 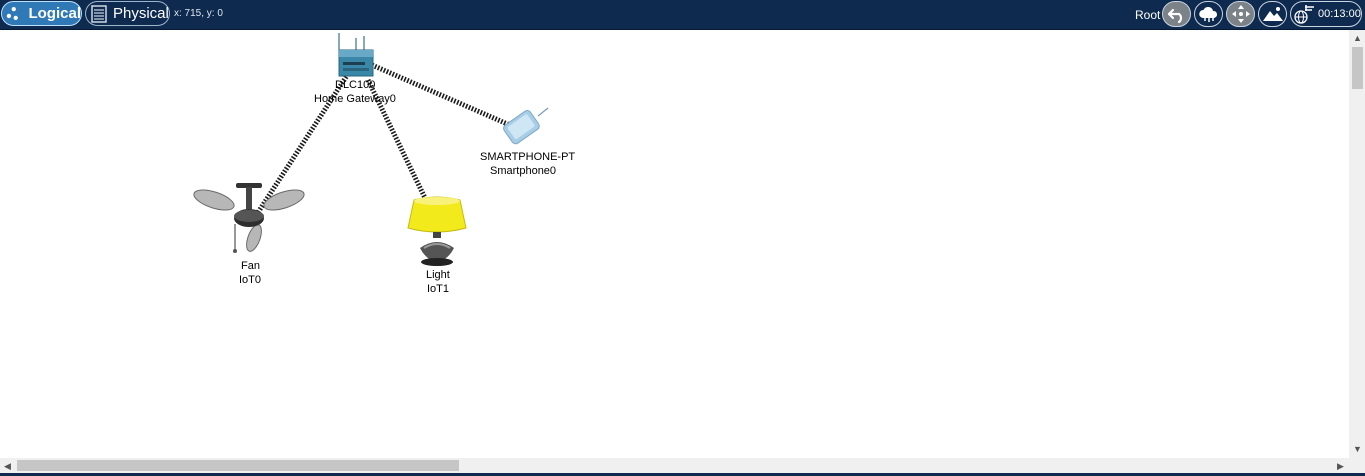 What do you see at coordinates (528, 157) in the screenshot?
I see `smartphone-model-label: SMARTPHONE-PT` at bounding box center [528, 157].